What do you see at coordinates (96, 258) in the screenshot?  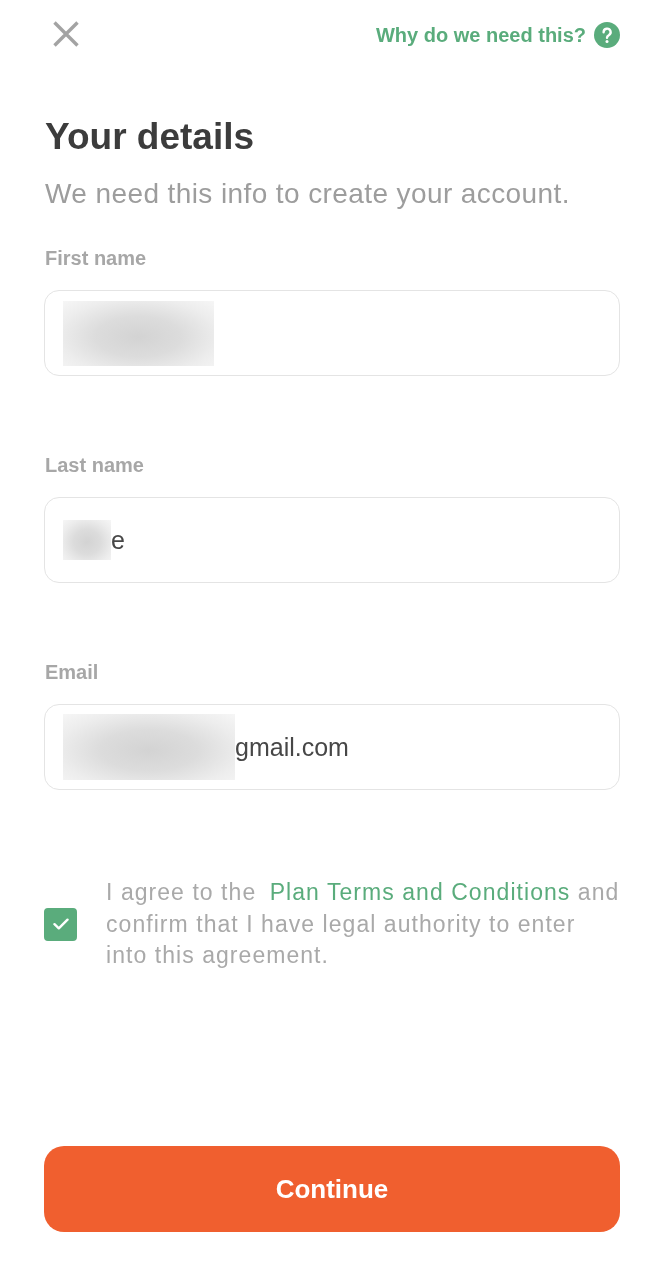 I see `field-label: First name` at bounding box center [96, 258].